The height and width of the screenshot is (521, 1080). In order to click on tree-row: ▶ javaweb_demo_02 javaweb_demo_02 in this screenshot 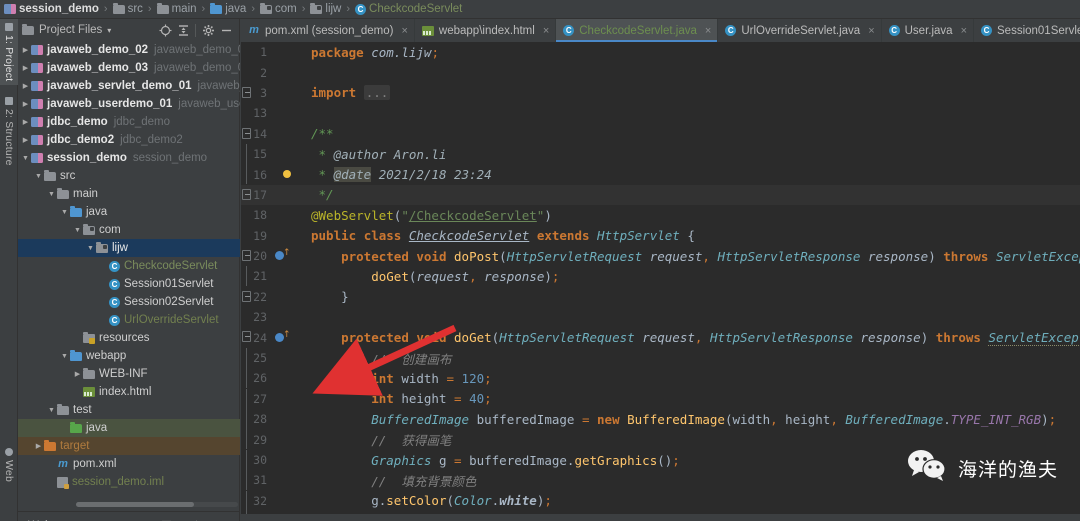, I will do `click(129, 50)`.